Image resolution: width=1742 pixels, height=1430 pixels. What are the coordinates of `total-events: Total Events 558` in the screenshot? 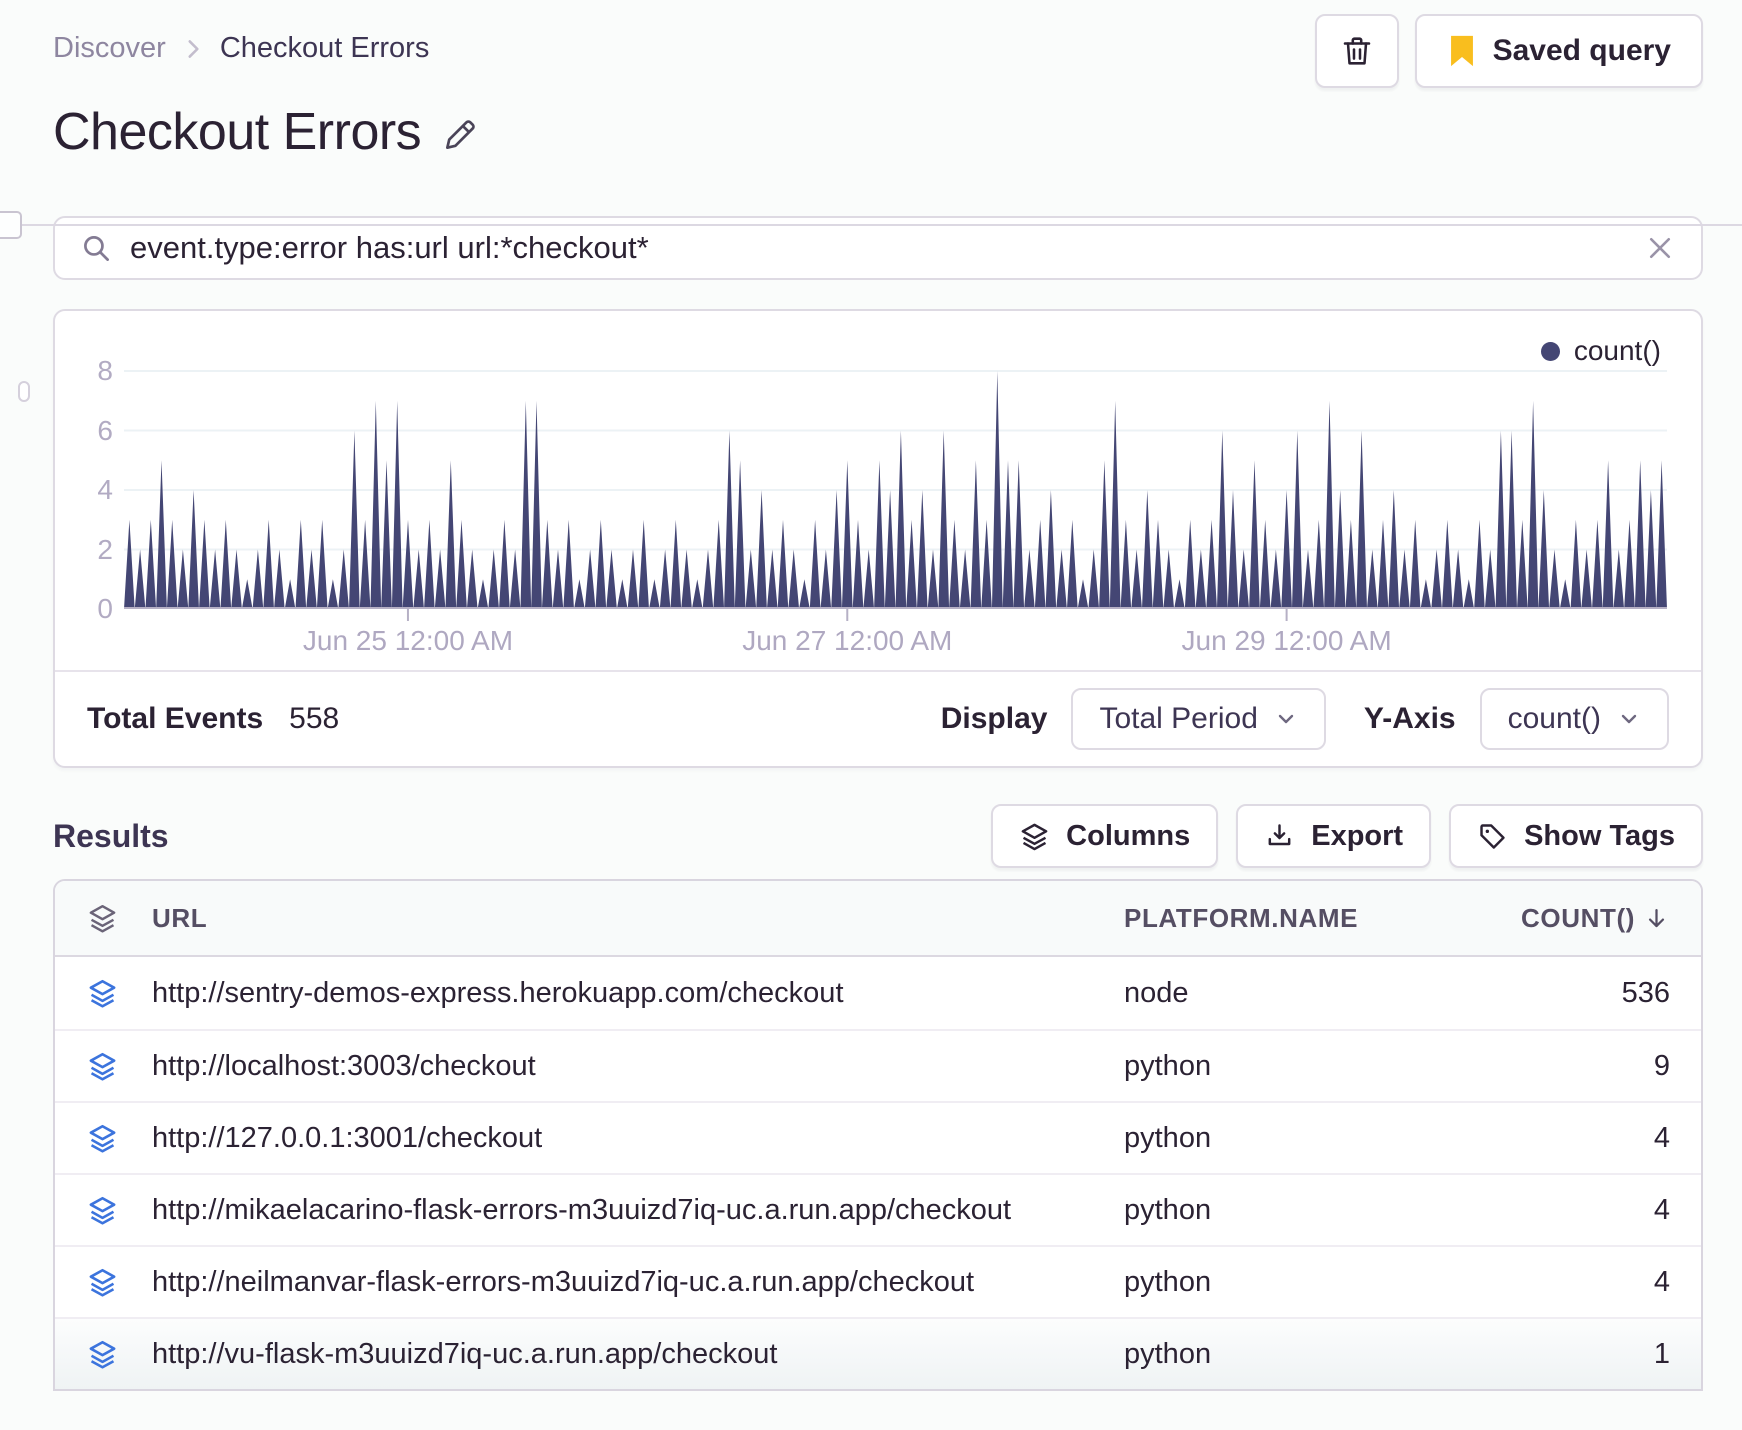 It's located at (213, 719).